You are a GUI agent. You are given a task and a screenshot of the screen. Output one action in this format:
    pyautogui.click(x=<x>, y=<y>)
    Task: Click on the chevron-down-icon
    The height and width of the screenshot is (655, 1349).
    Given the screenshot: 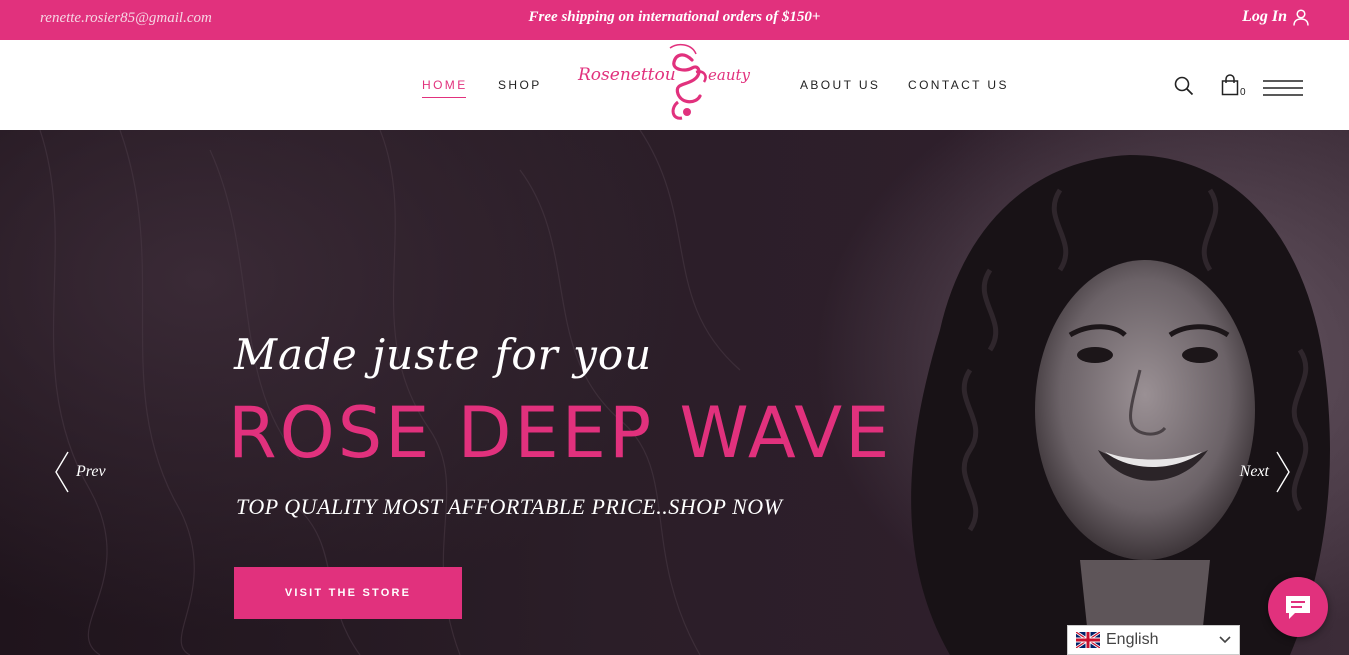 What is the action you would take?
    pyautogui.click(x=1225, y=640)
    